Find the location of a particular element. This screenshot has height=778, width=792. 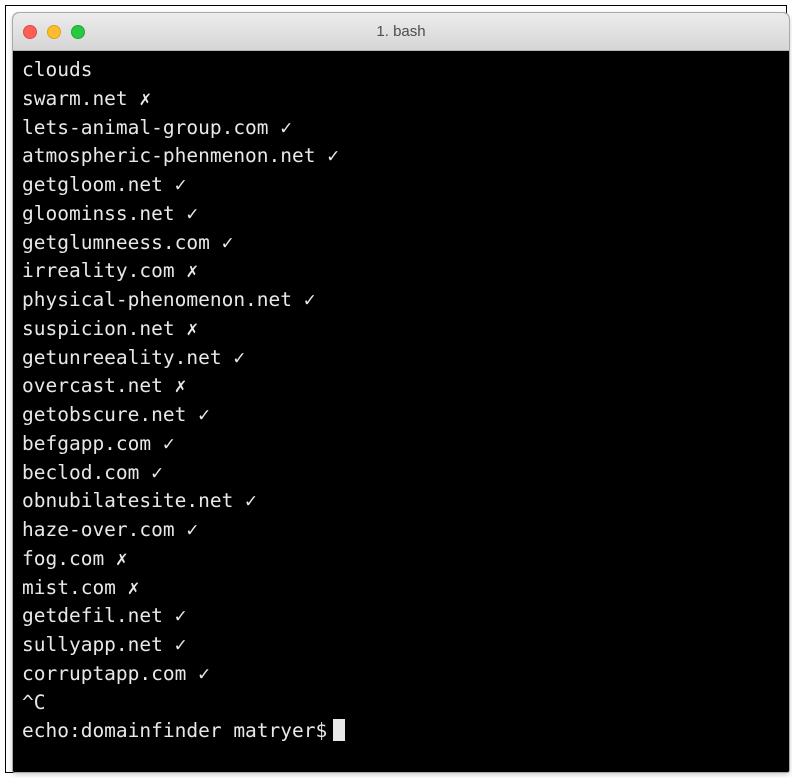

output-line: getobscure.net ✓ is located at coordinates (116, 414).